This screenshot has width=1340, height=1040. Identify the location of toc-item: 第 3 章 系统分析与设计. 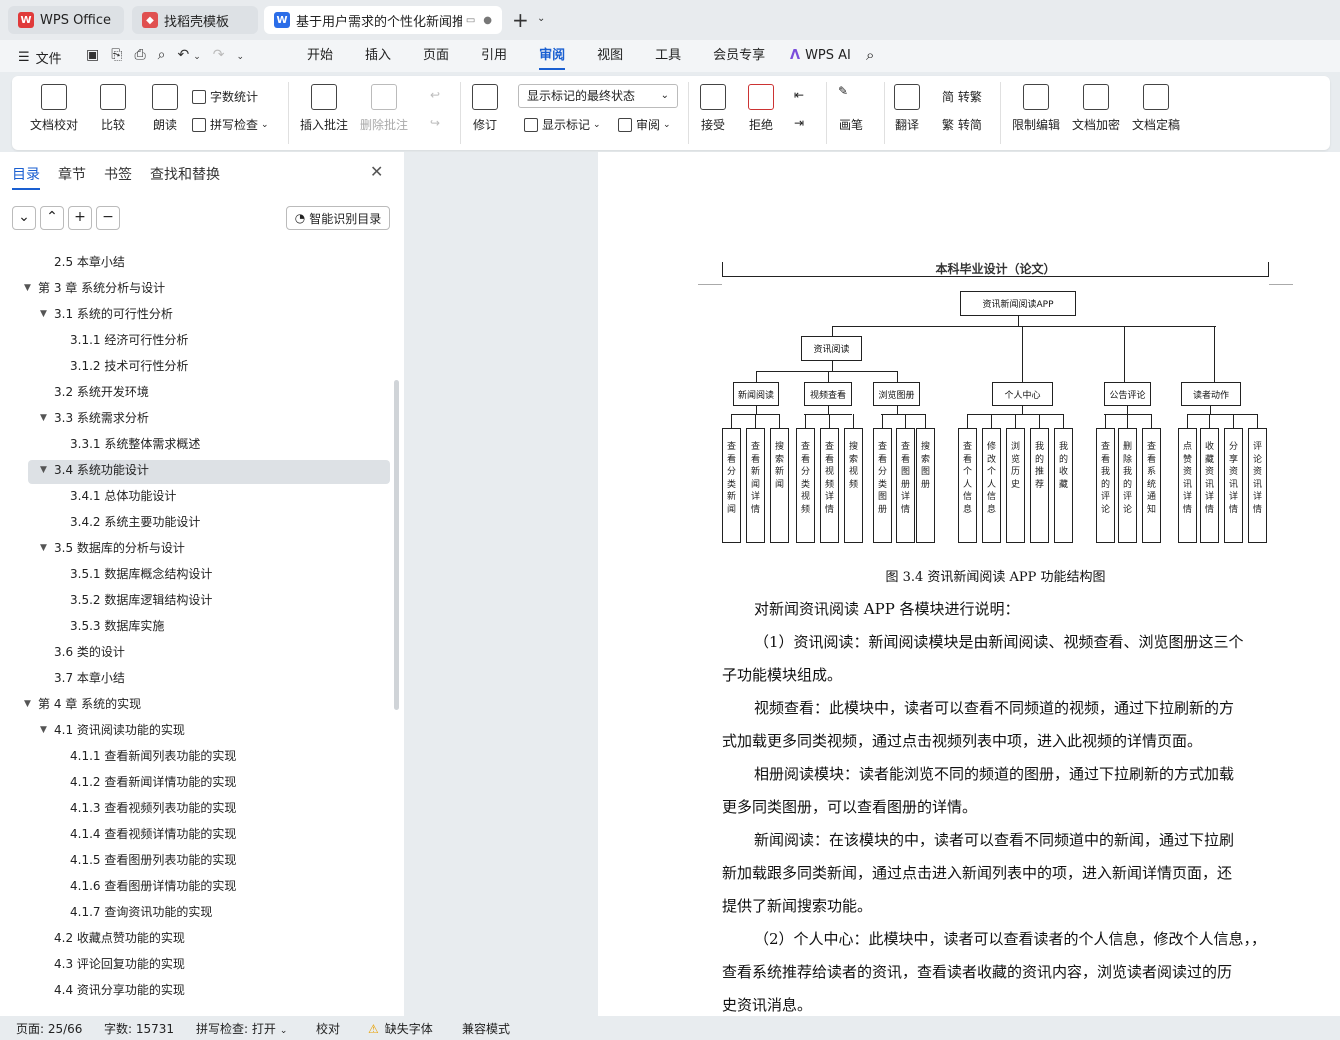
(101, 288).